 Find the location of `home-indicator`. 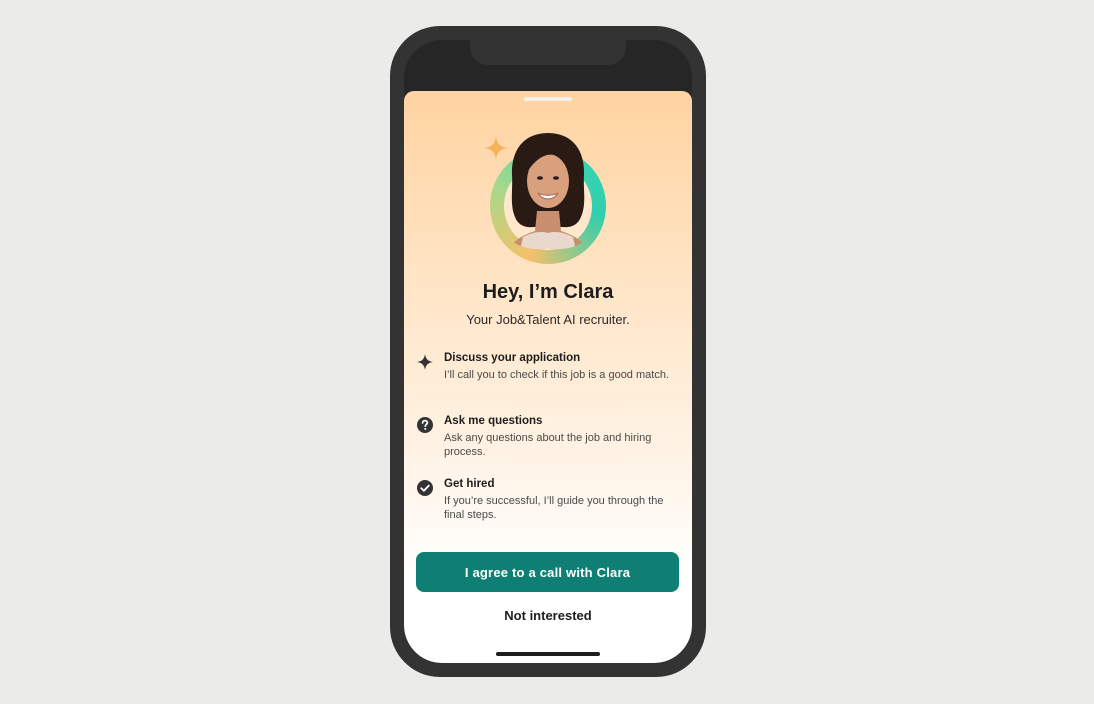

home-indicator is located at coordinates (548, 654).